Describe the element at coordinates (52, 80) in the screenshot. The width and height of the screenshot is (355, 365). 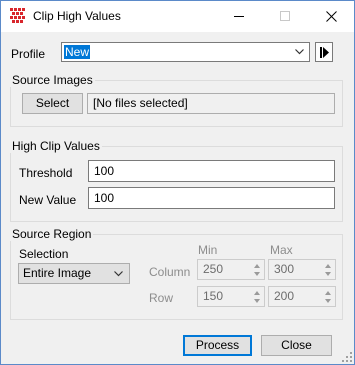
I see `source-images-title: Source Images` at that location.